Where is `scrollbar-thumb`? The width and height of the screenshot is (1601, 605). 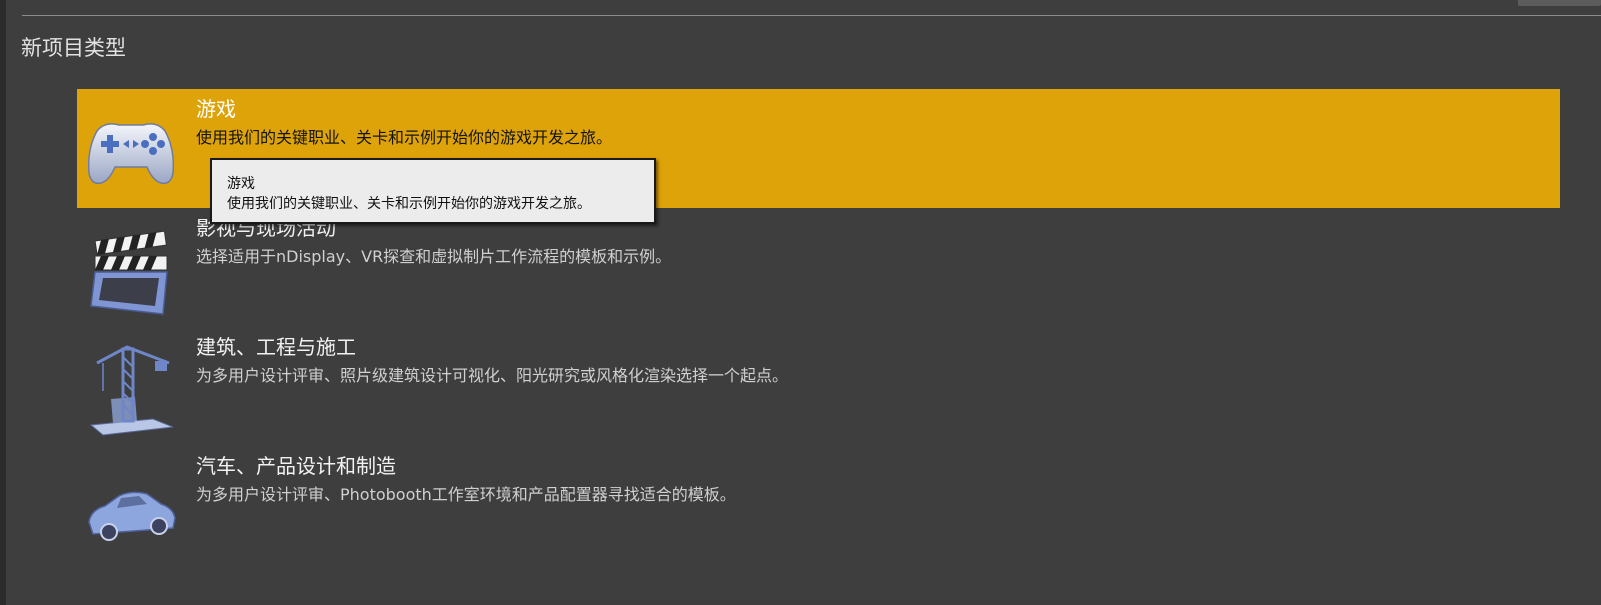
scrollbar-thumb is located at coordinates (1559, 3).